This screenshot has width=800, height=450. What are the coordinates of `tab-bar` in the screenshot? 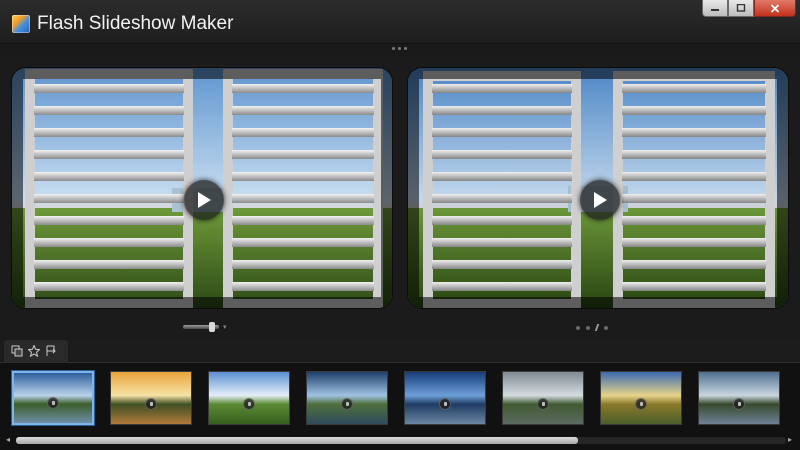 It's located at (36, 351).